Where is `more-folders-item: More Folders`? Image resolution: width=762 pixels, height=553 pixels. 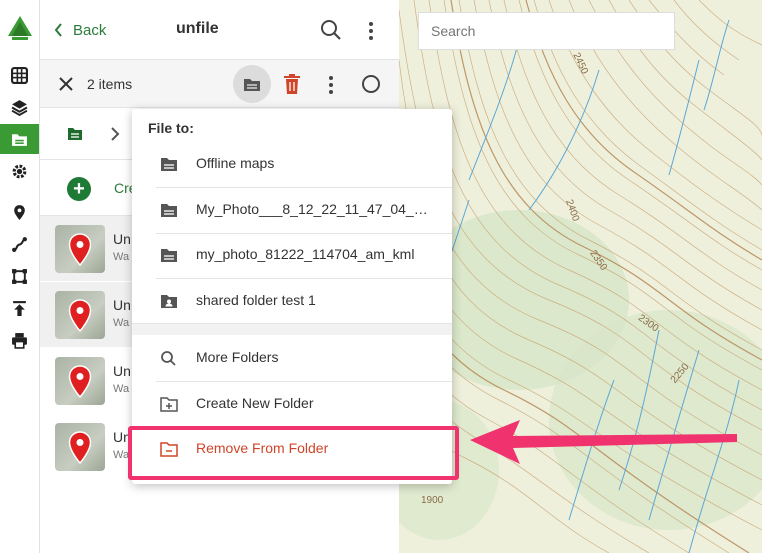
more-folders-item: More Folders is located at coordinates (292, 358).